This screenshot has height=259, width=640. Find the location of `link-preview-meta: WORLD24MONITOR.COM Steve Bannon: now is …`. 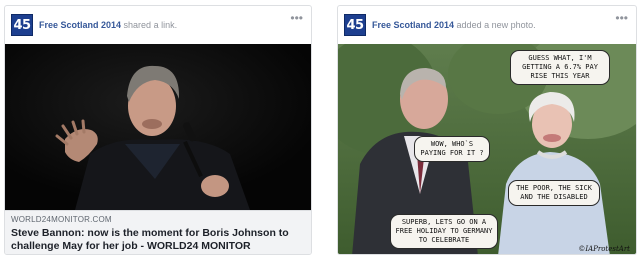

link-preview-meta: WORLD24MONITOR.COM Steve Bannon: now is … is located at coordinates (158, 232).